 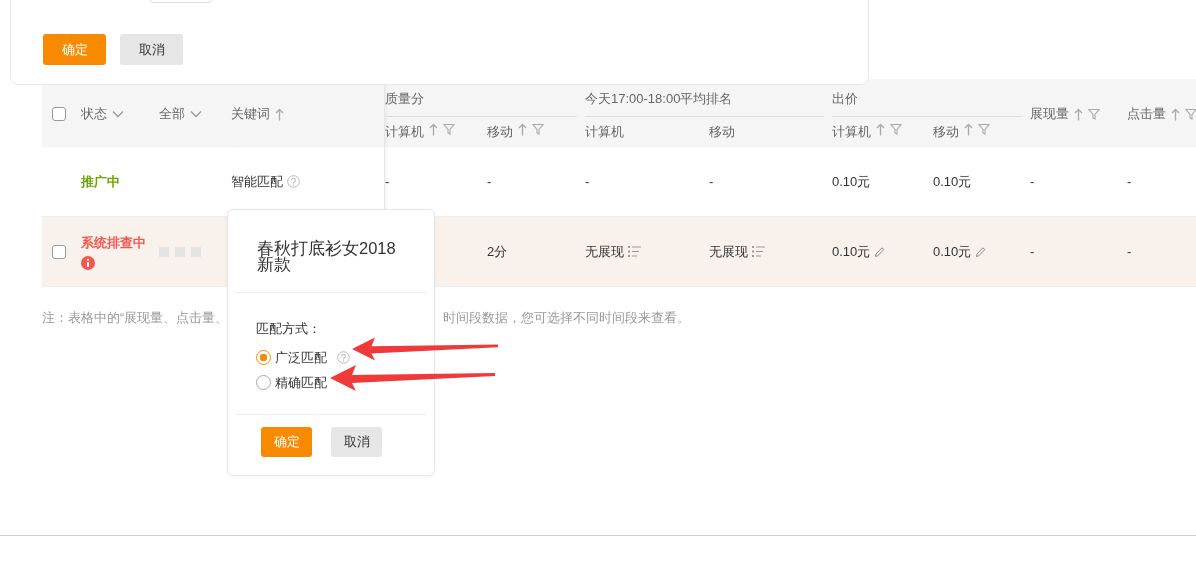 What do you see at coordinates (289, 329) in the screenshot?
I see `field-label: 匹配方式：` at bounding box center [289, 329].